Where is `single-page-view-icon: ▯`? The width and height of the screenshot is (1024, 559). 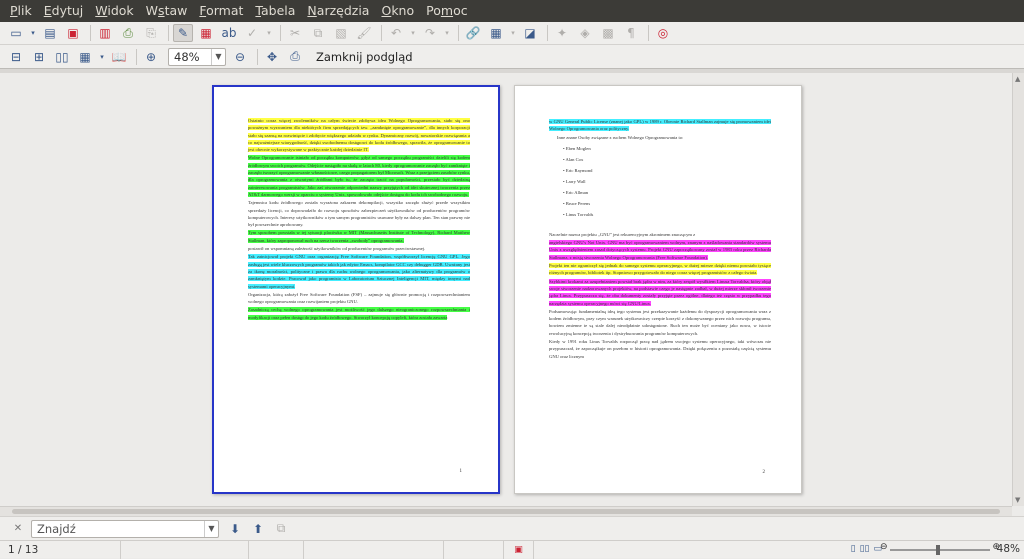
single-page-view-icon: ▯ is located at coordinates (853, 549).